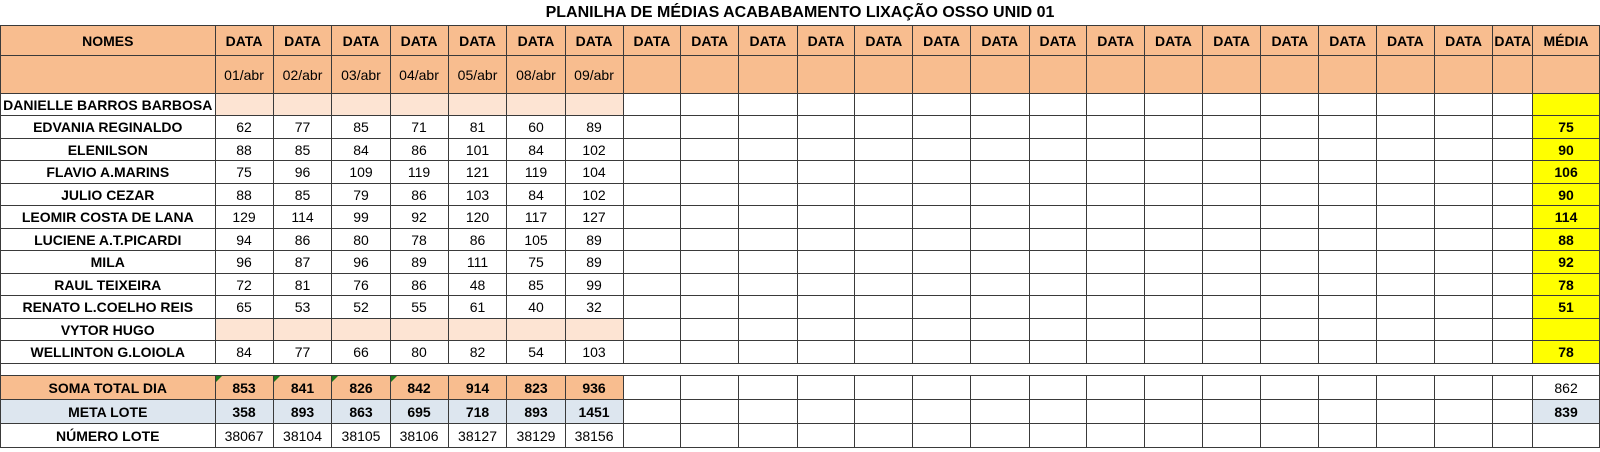 The width and height of the screenshot is (1600, 452). What do you see at coordinates (244, 194) in the screenshot?
I see `value-cell: 88` at bounding box center [244, 194].